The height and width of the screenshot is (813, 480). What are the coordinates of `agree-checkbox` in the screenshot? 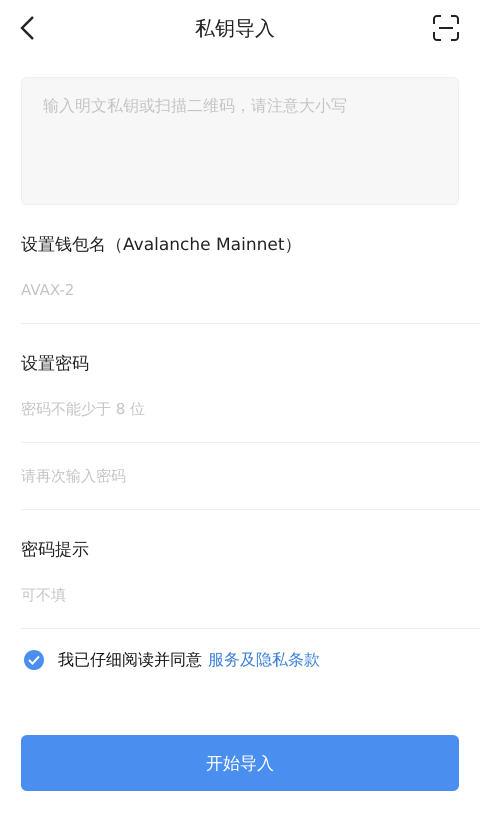 It's located at (34, 660).